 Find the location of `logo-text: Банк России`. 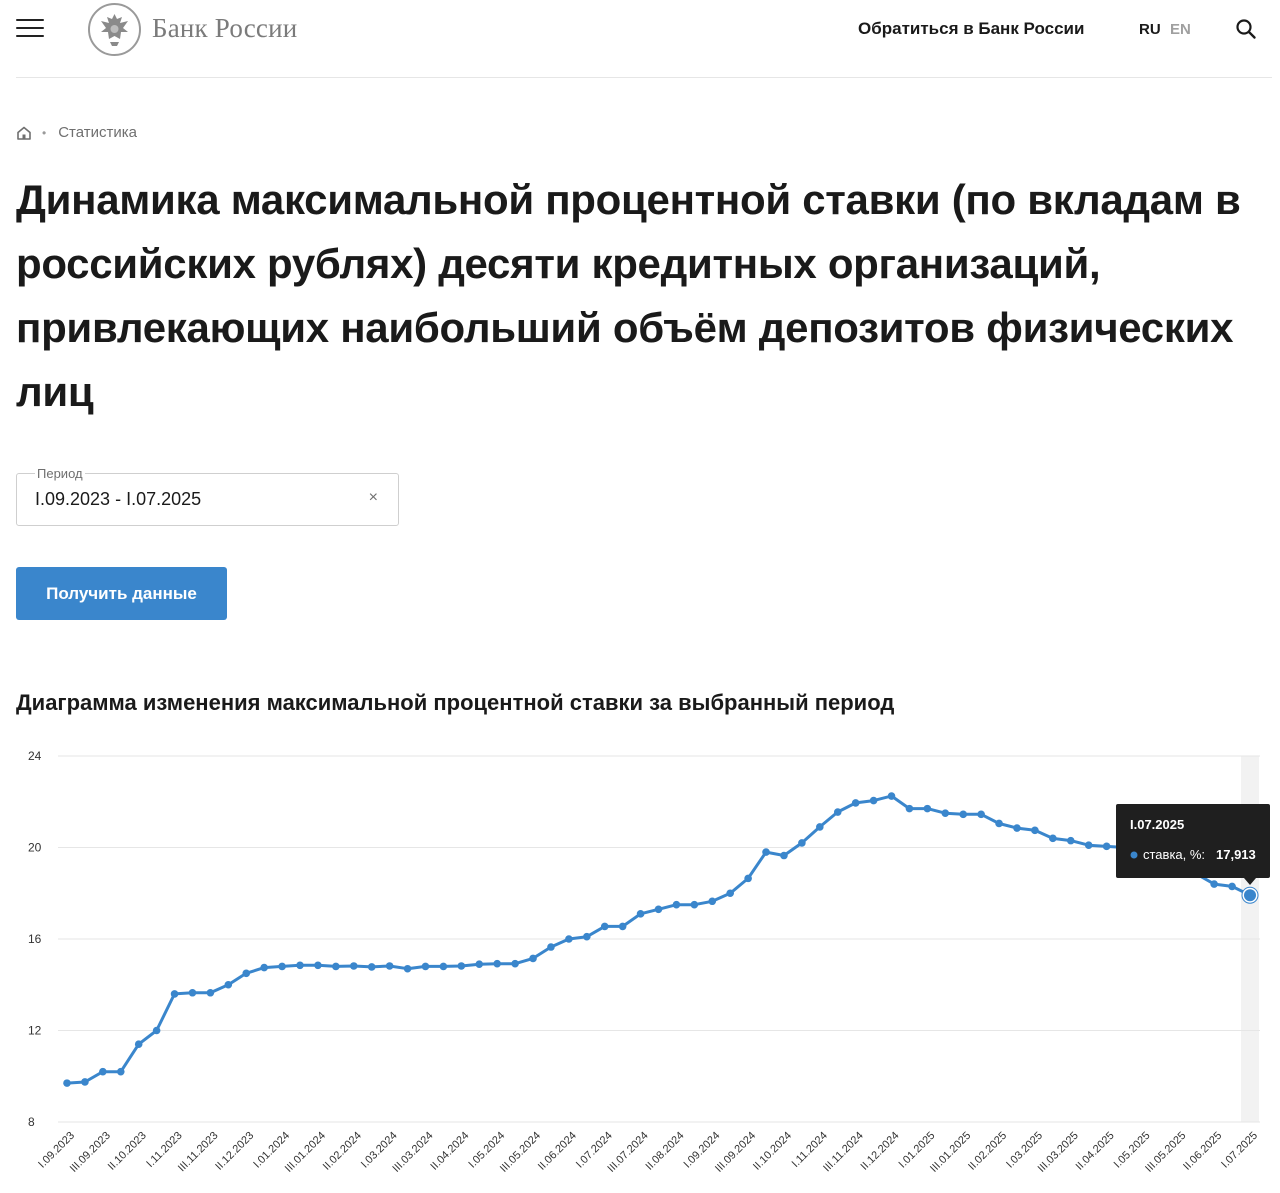

logo-text: Банк России is located at coordinates (224, 28).